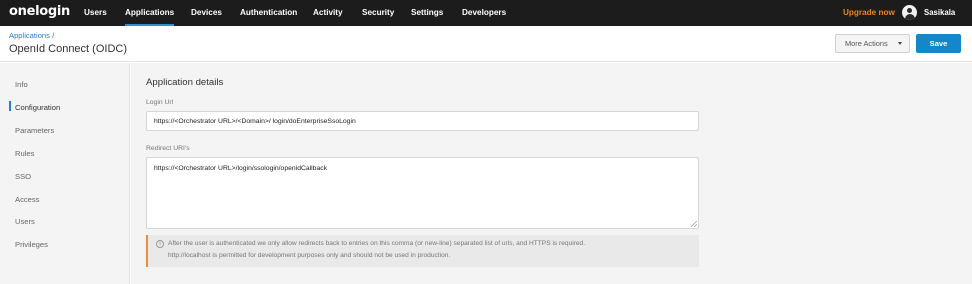 The height and width of the screenshot is (284, 972). What do you see at coordinates (378, 13) in the screenshot?
I see `nav-security: Security` at bounding box center [378, 13].